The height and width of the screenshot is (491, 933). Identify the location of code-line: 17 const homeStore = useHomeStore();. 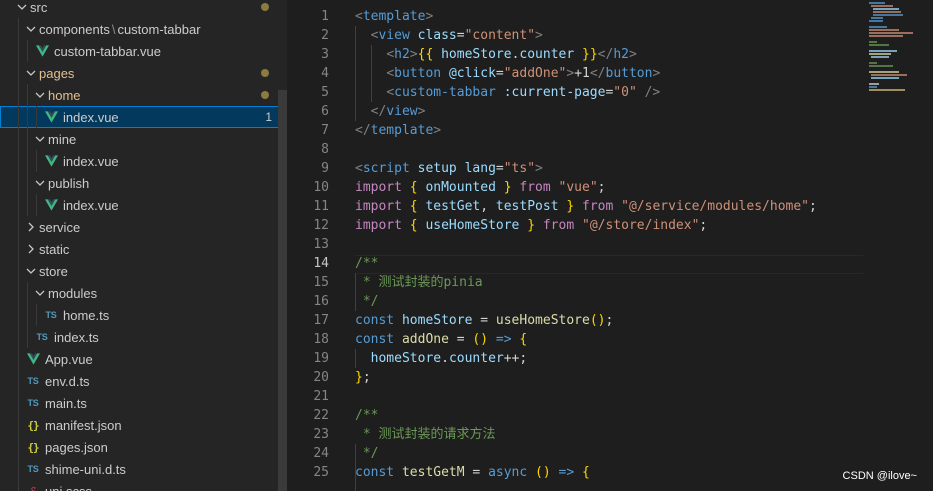
(610, 320).